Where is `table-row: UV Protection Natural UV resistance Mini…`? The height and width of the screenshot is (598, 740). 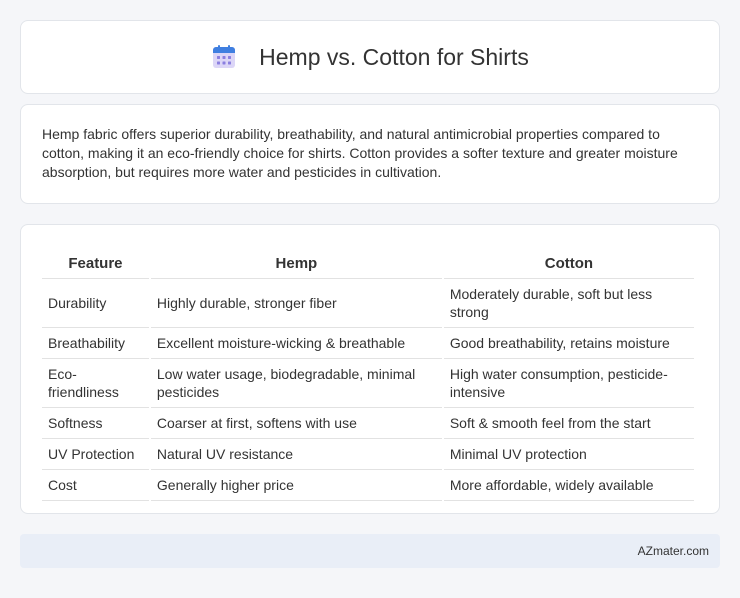
table-row: UV Protection Natural UV resistance Mini… is located at coordinates (368, 454).